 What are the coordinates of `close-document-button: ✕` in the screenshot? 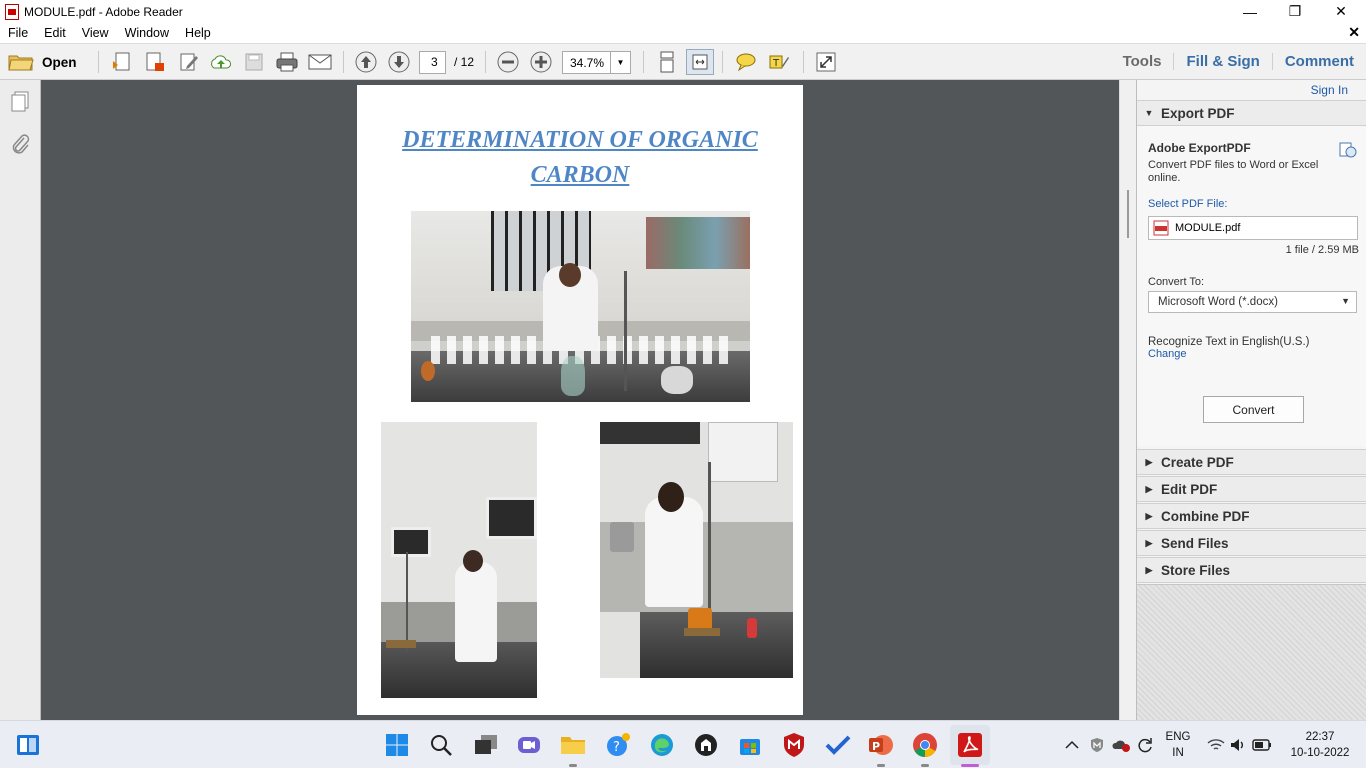 It's located at (1354, 32).